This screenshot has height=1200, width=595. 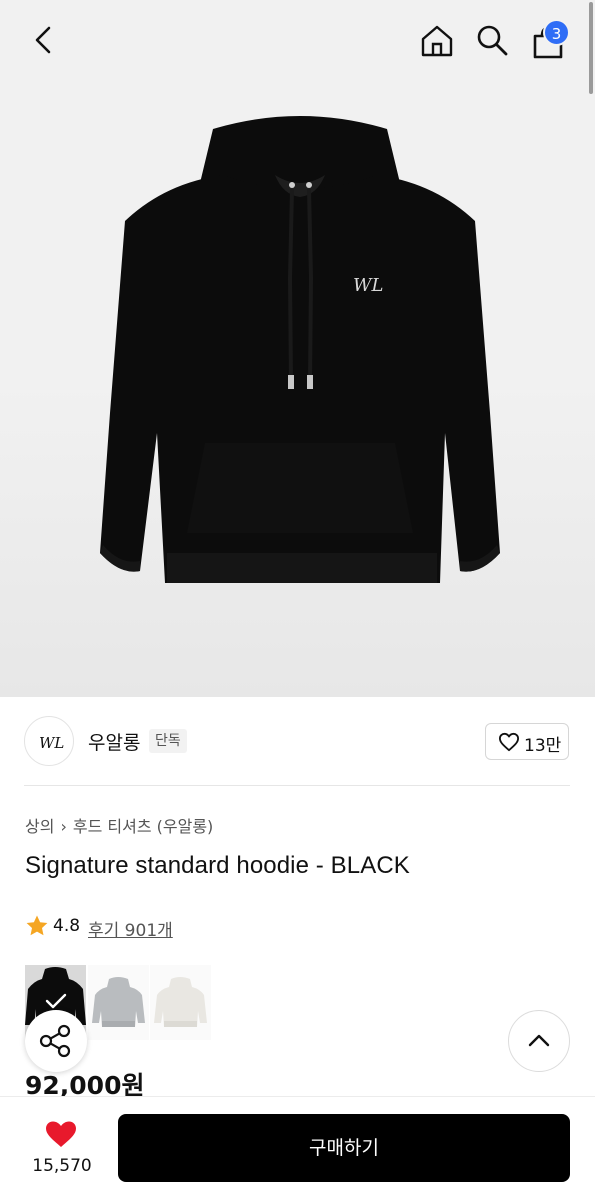 I want to click on divider, so click(x=297, y=785).